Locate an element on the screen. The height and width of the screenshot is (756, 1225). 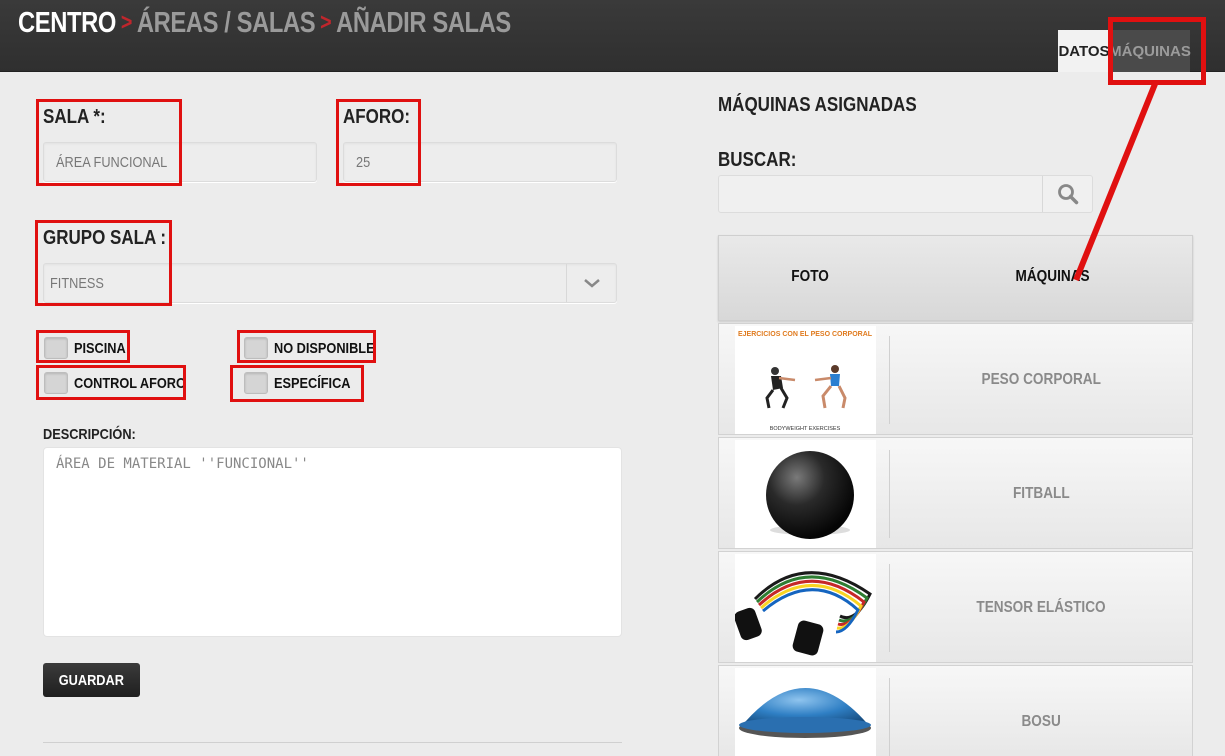
table-row: FITBALL is located at coordinates (955, 493).